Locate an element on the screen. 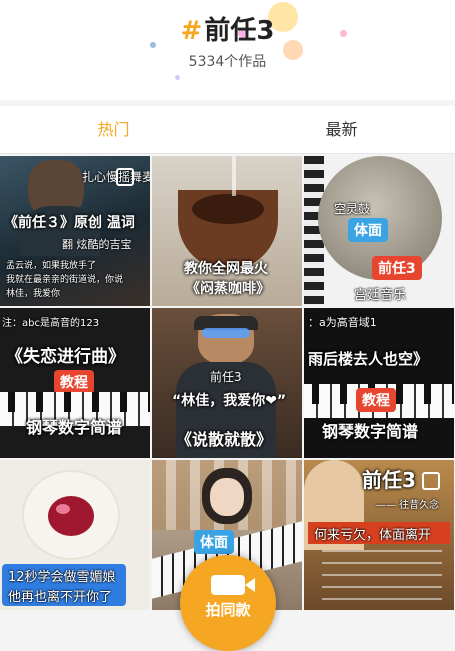  sunglasses is located at coordinates (226, 333).